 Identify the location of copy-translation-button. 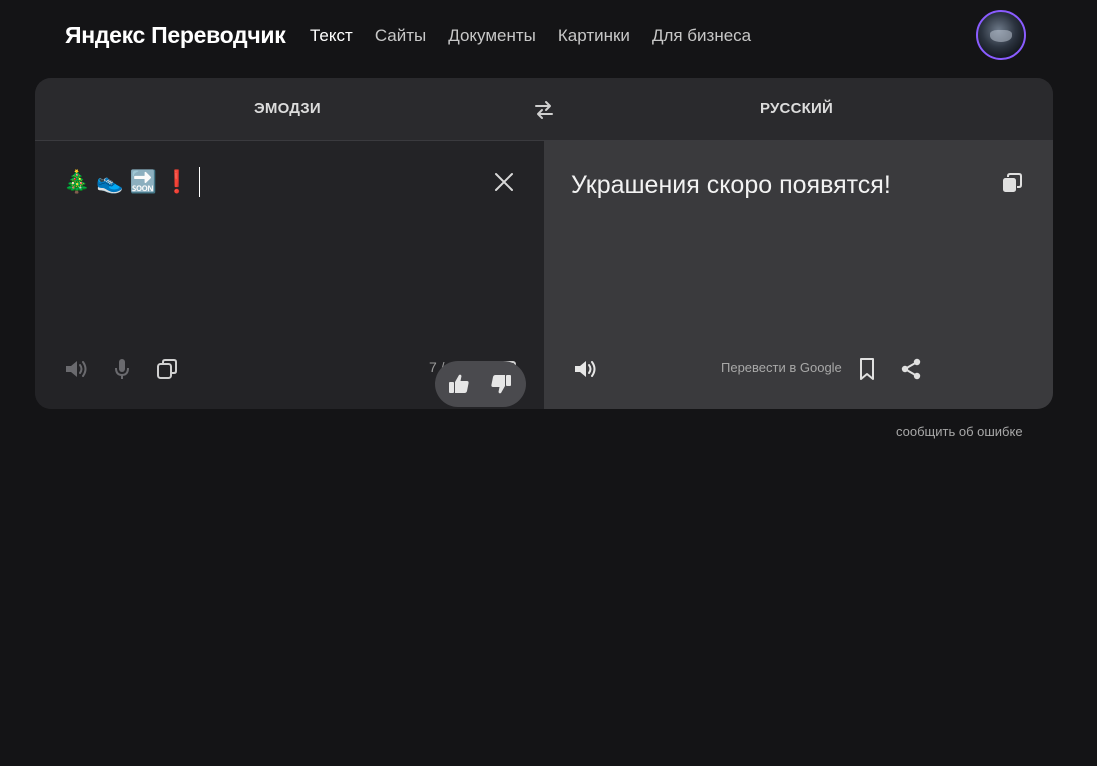
(1012, 183).